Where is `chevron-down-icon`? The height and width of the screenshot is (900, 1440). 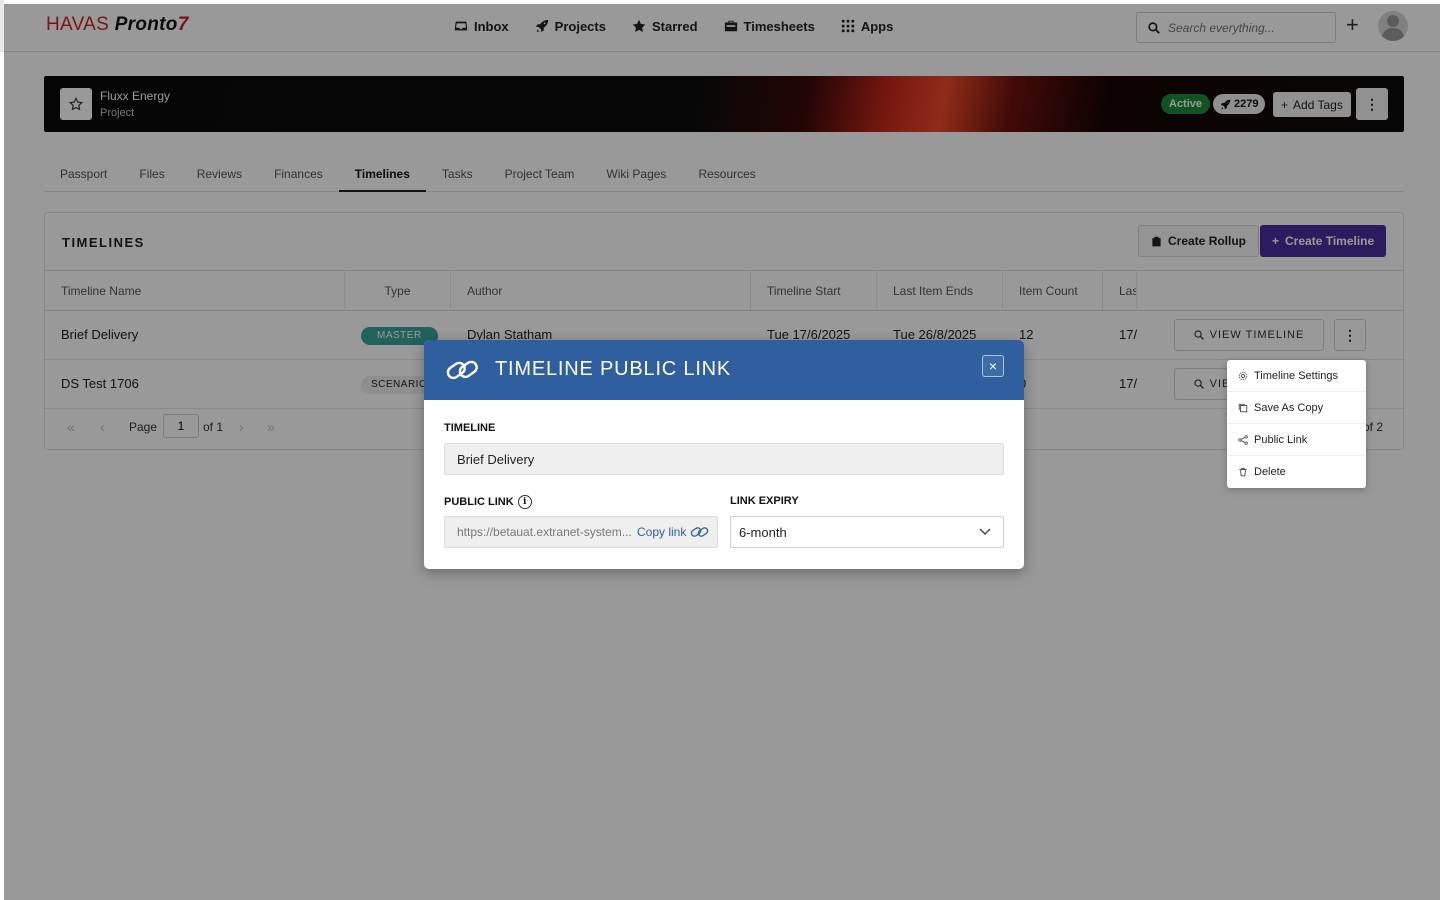 chevron-down-icon is located at coordinates (985, 531).